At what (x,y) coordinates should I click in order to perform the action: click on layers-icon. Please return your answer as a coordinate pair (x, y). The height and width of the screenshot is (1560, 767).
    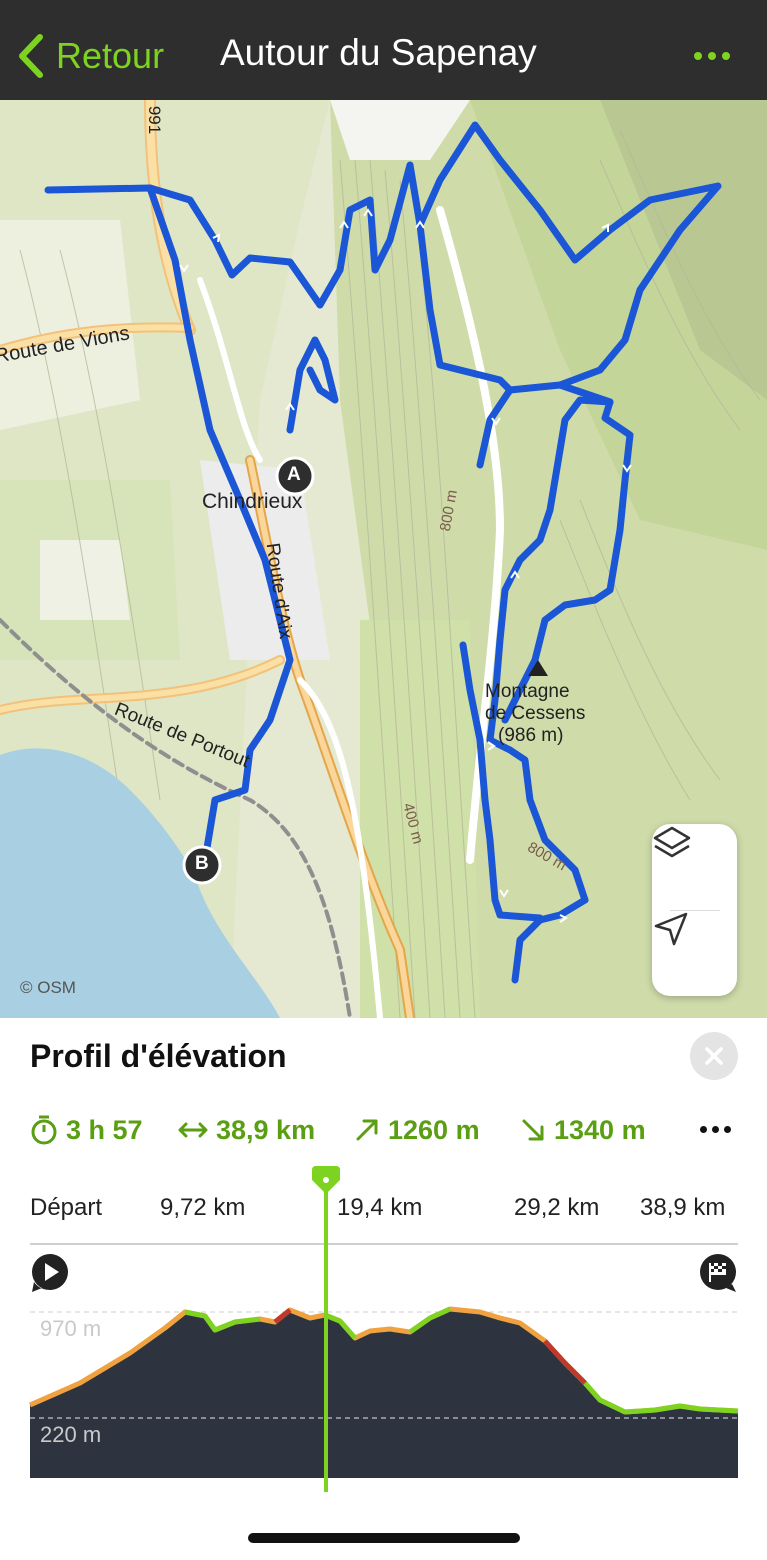
    Looking at the image, I should click on (672, 842).